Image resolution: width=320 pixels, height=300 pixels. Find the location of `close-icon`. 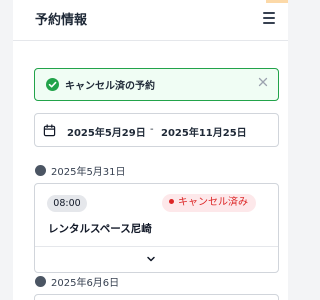

close-icon is located at coordinates (263, 82).